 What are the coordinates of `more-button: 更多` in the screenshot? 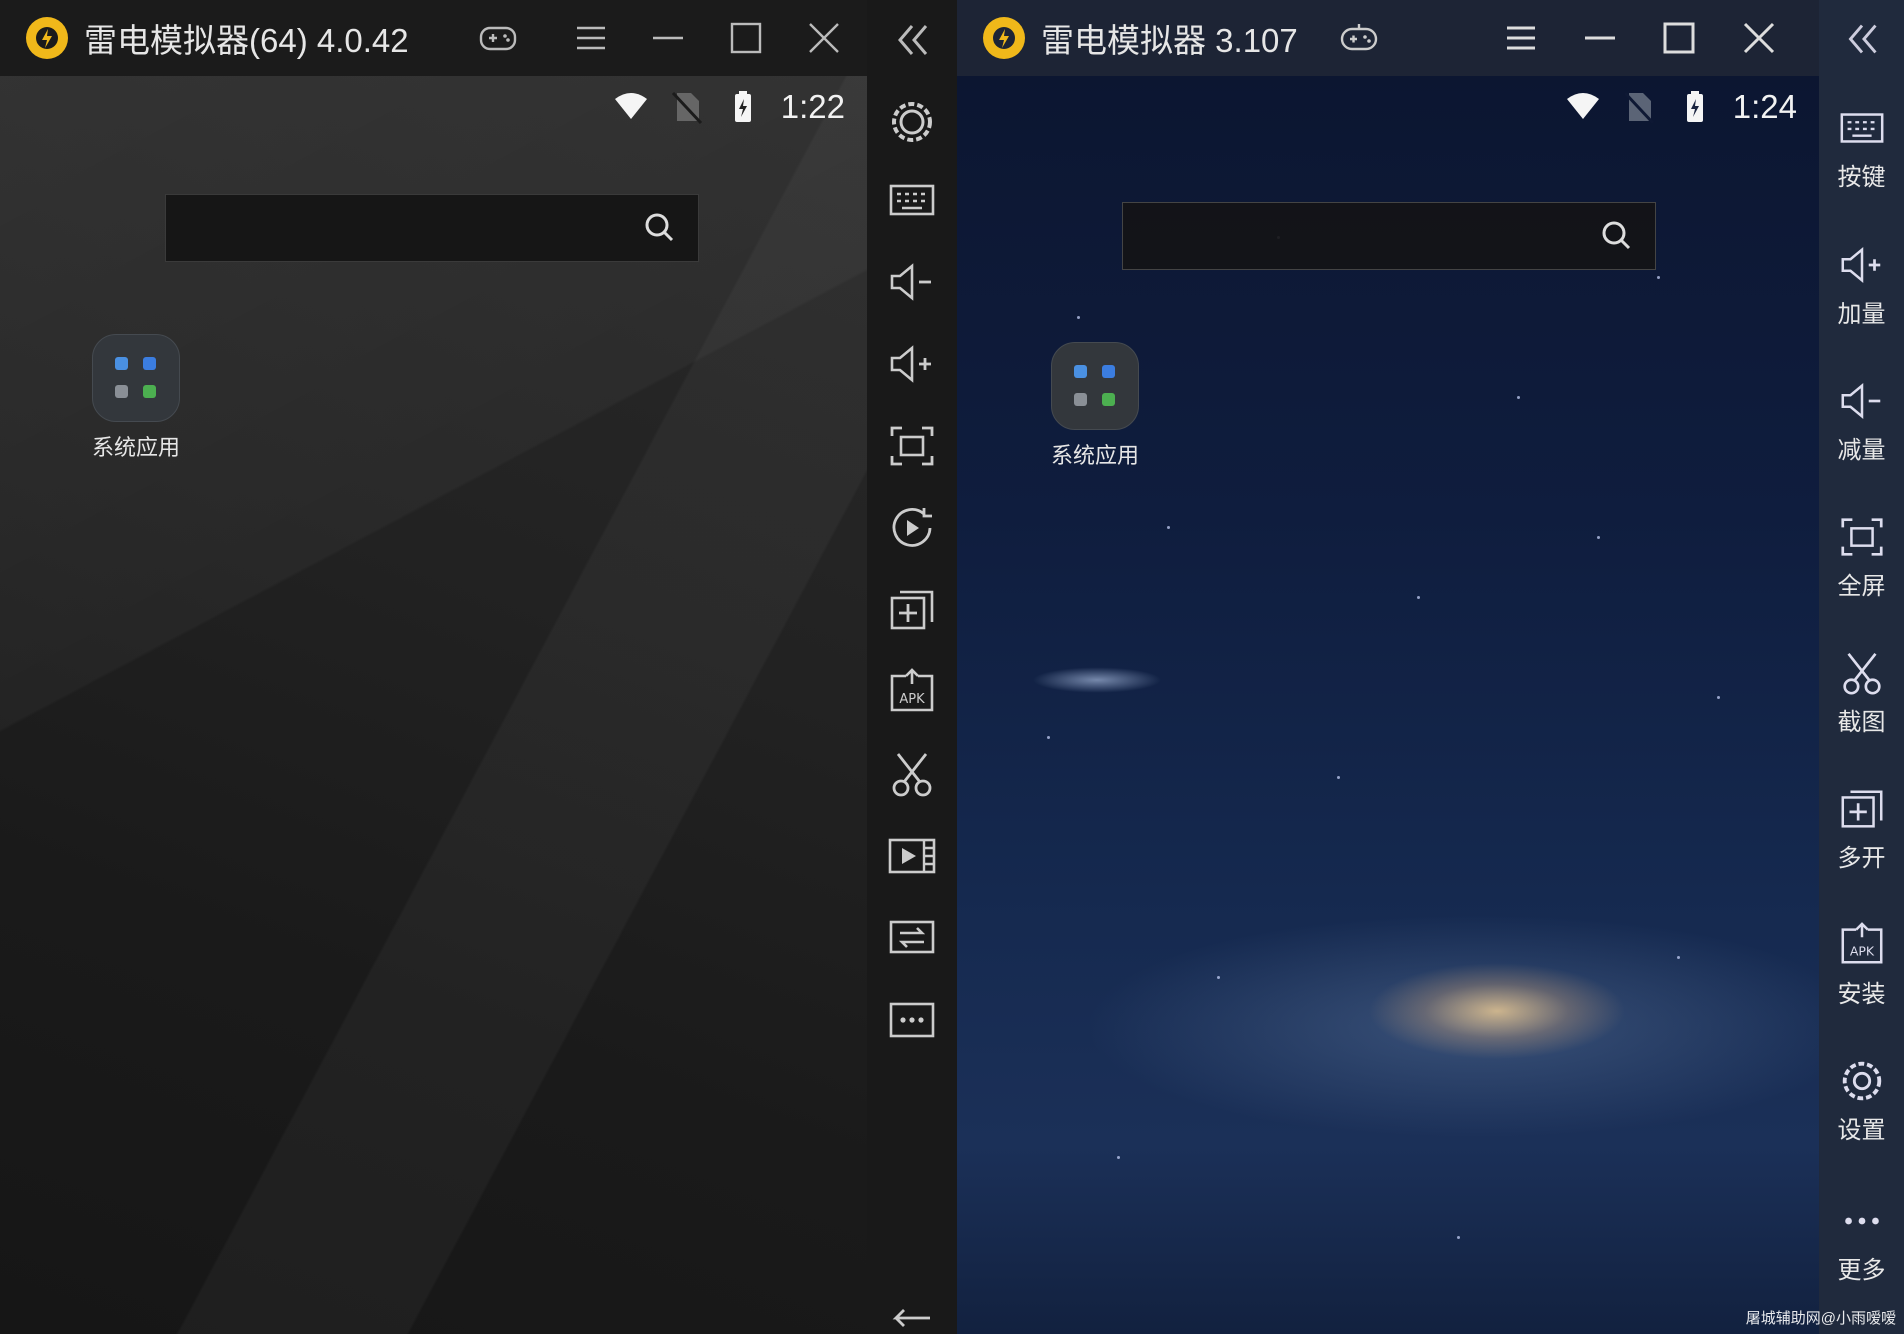 It's located at (1861, 1240).